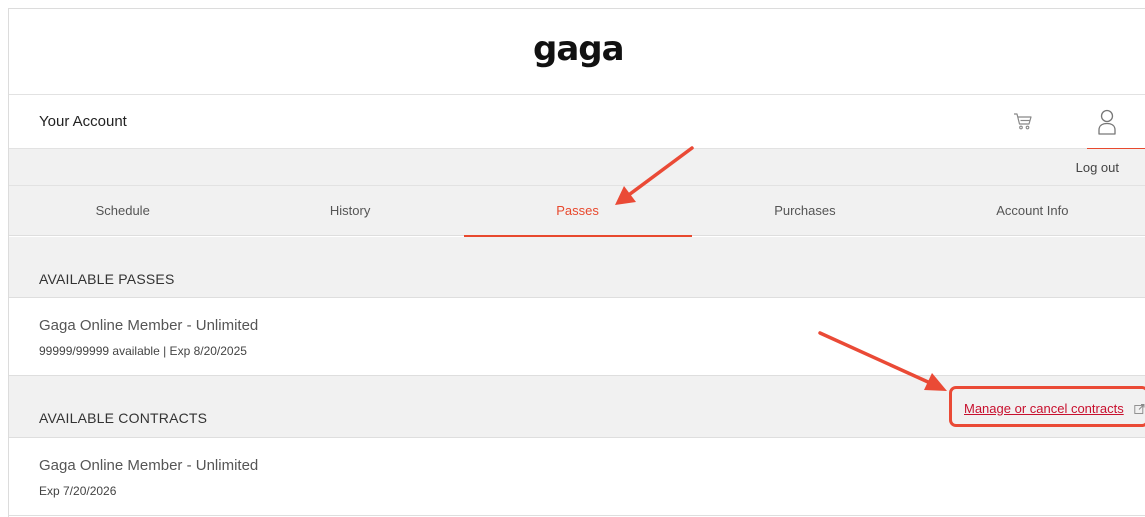  I want to click on page-title: Your Account, so click(83, 121).